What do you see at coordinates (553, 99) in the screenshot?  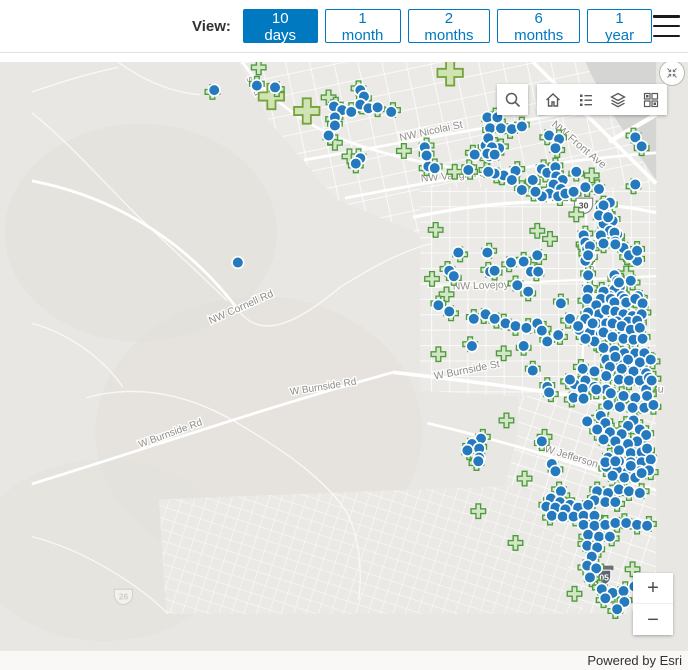 I see `home-button` at bounding box center [553, 99].